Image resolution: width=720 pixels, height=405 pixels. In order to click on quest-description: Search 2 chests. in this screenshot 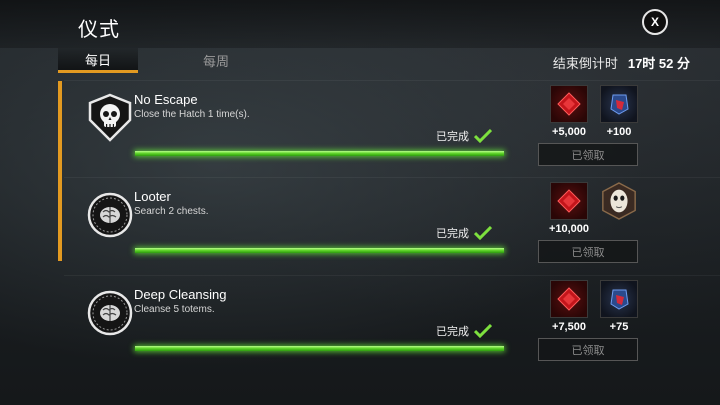, I will do `click(171, 211)`.